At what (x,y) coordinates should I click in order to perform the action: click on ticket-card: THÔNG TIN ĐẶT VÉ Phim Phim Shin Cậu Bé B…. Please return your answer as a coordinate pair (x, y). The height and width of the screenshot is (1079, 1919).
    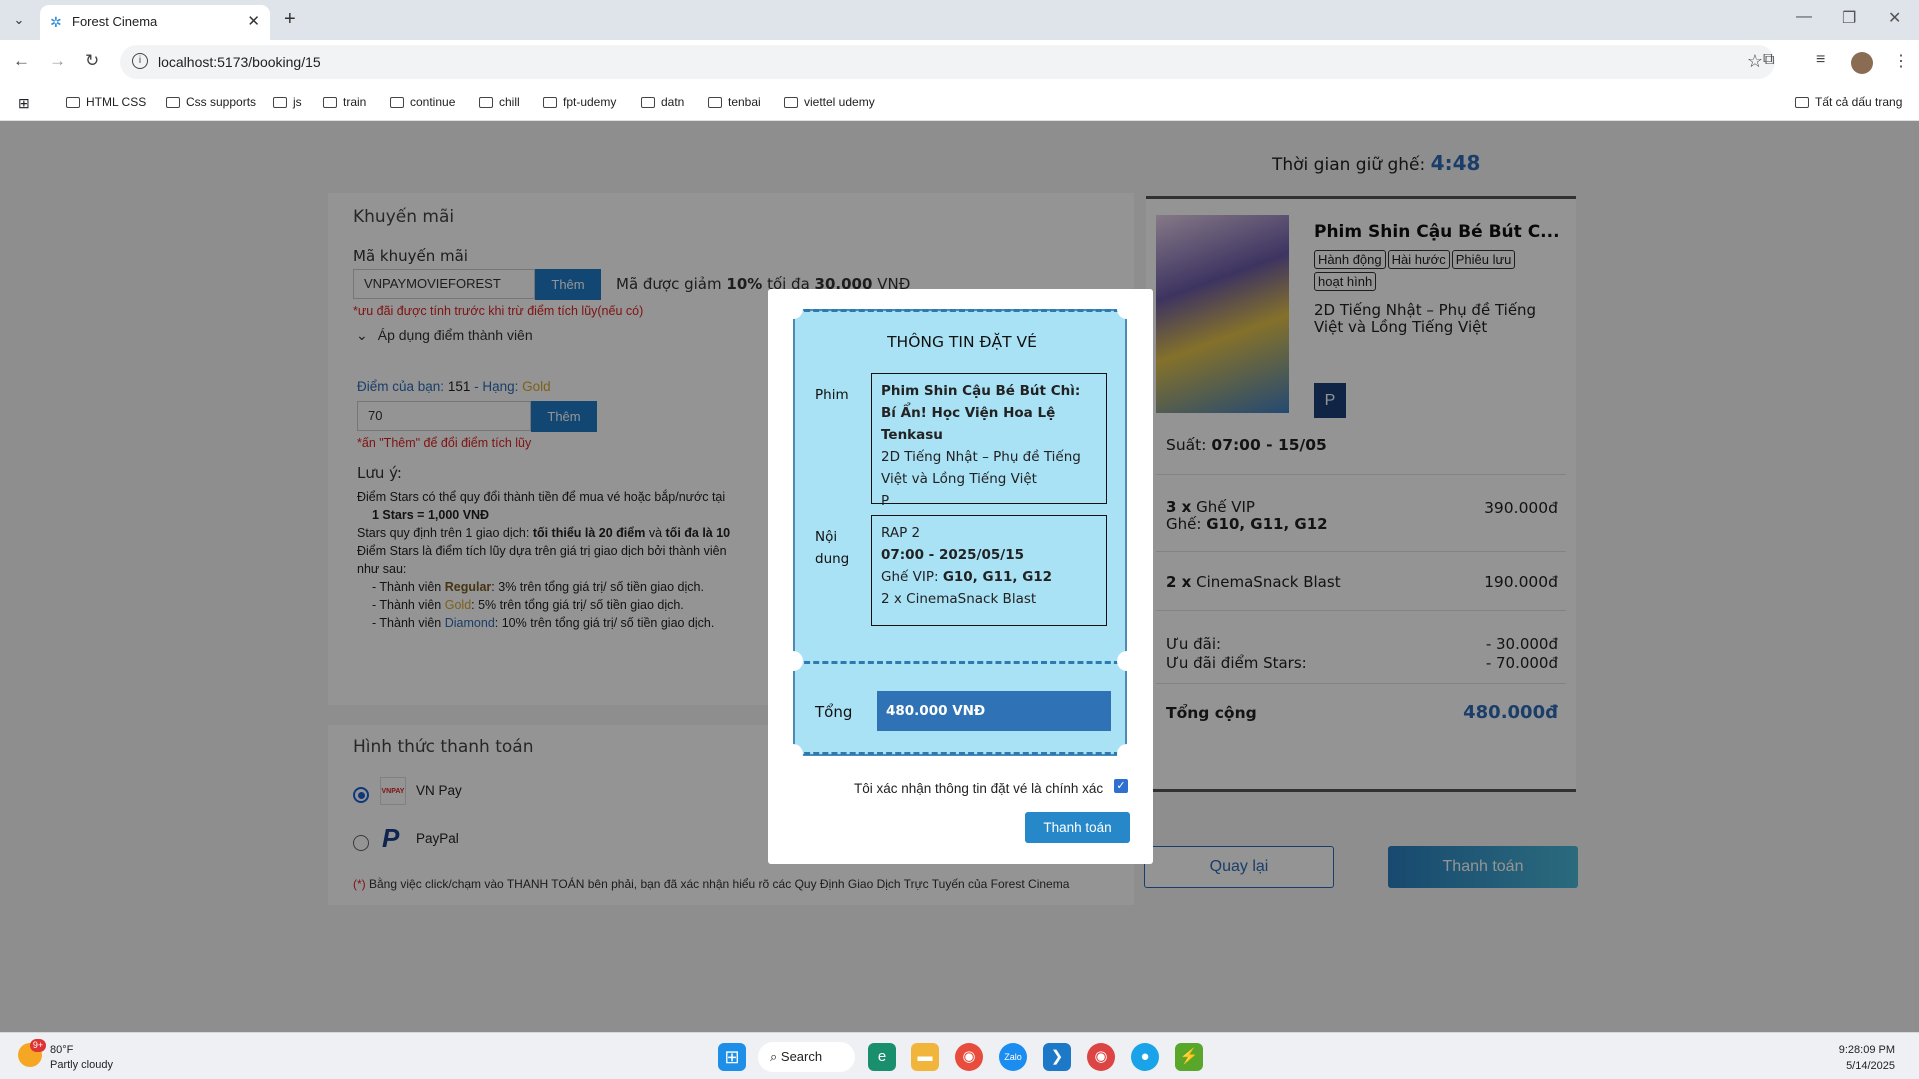
    Looking at the image, I should click on (960, 531).